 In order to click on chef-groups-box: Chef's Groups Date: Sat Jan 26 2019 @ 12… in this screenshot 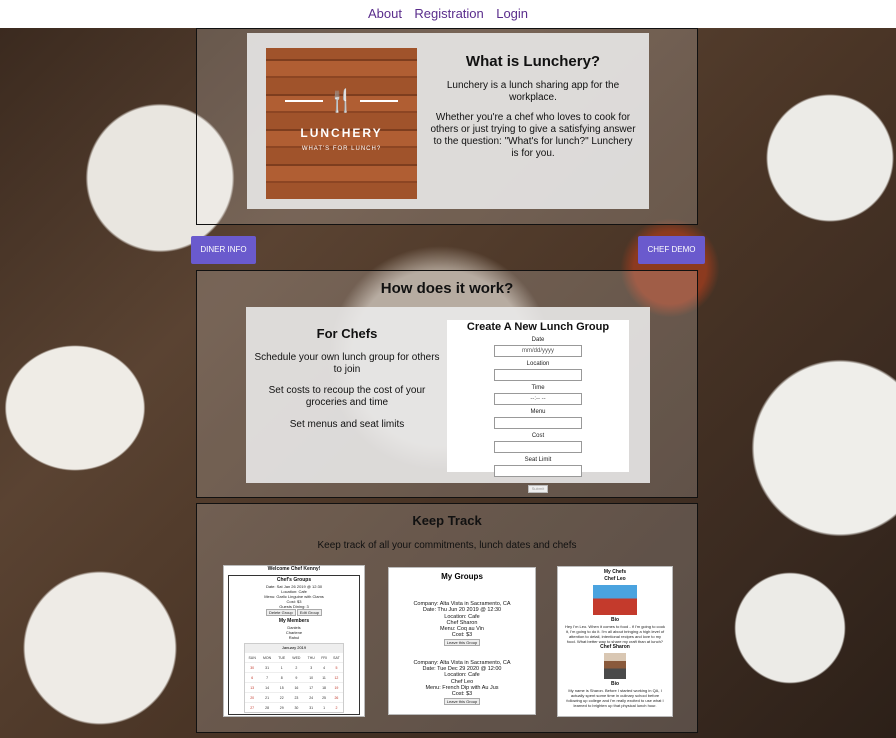, I will do `click(294, 645)`.